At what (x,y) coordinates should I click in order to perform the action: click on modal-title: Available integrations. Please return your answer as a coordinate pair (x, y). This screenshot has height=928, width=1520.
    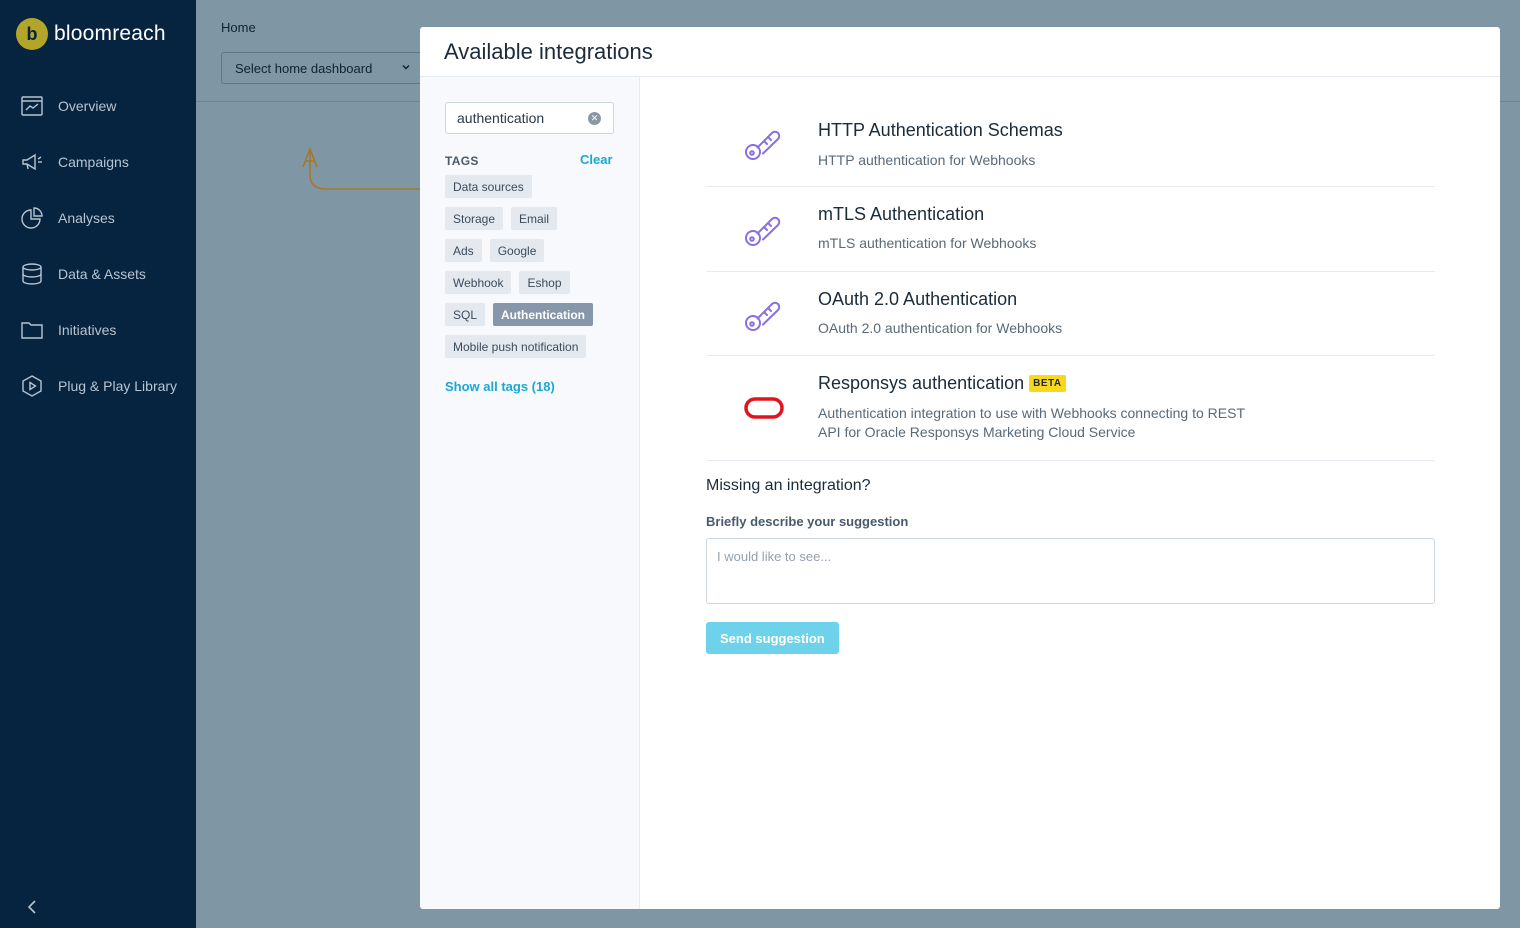
    Looking at the image, I should click on (548, 51).